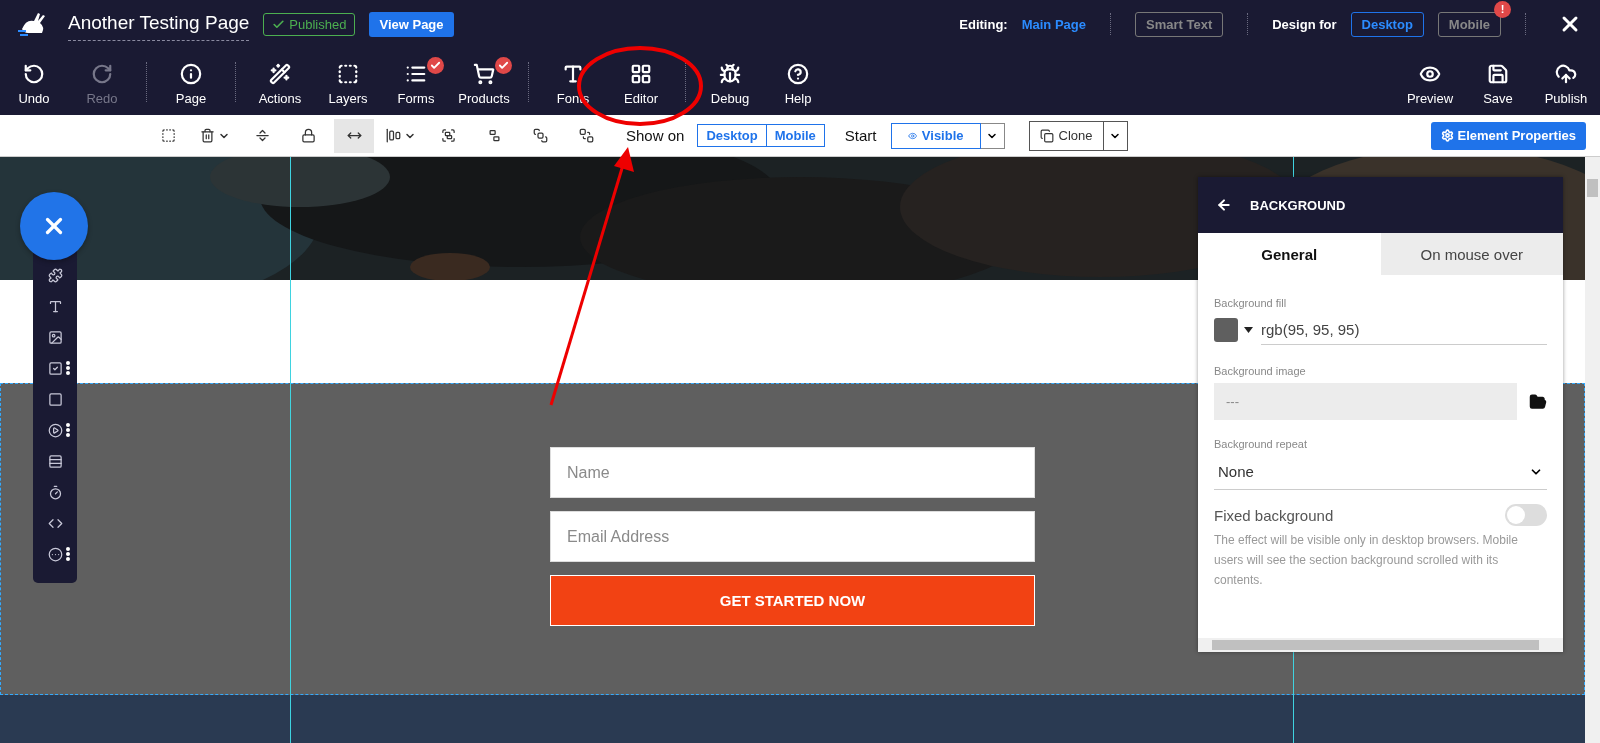 Image resolution: width=1600 pixels, height=743 pixels. I want to click on horizontal-scrollbar, so click(1380, 645).